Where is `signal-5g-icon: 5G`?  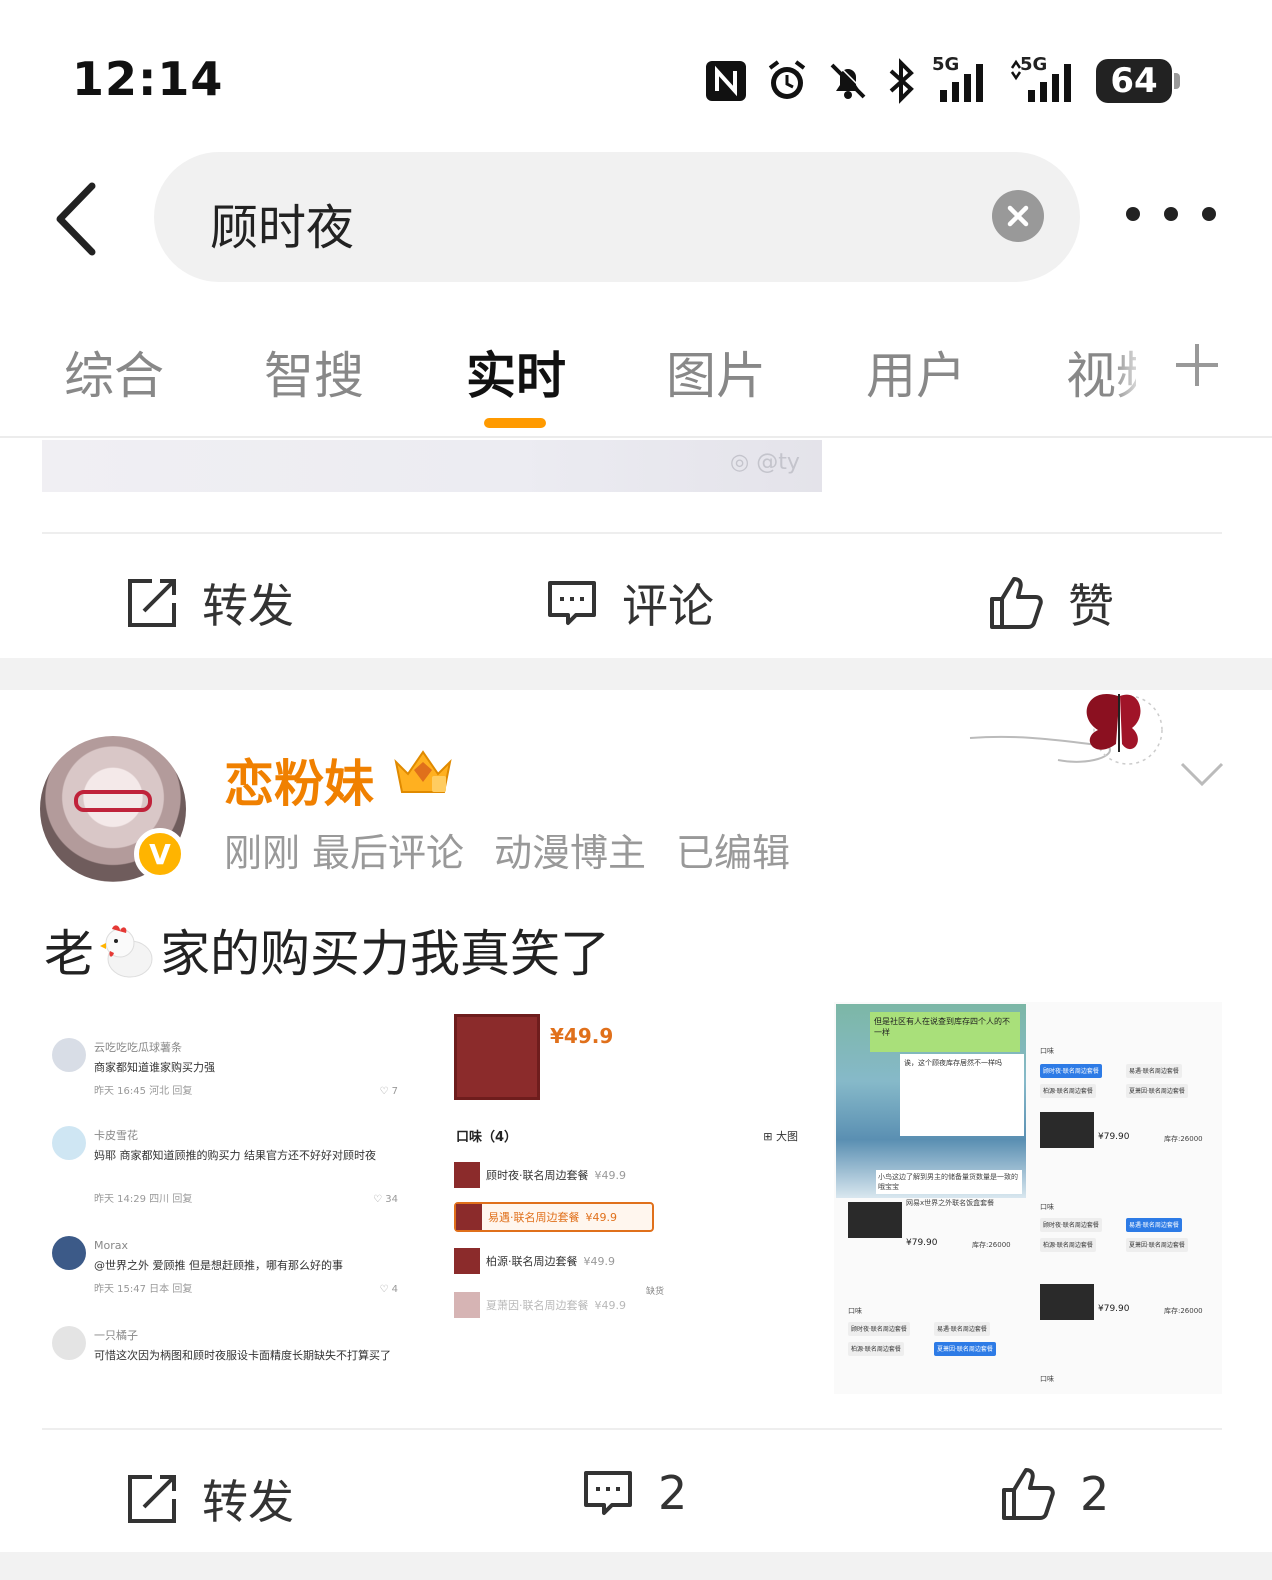
signal-5g-icon: 5G is located at coordinates (962, 79).